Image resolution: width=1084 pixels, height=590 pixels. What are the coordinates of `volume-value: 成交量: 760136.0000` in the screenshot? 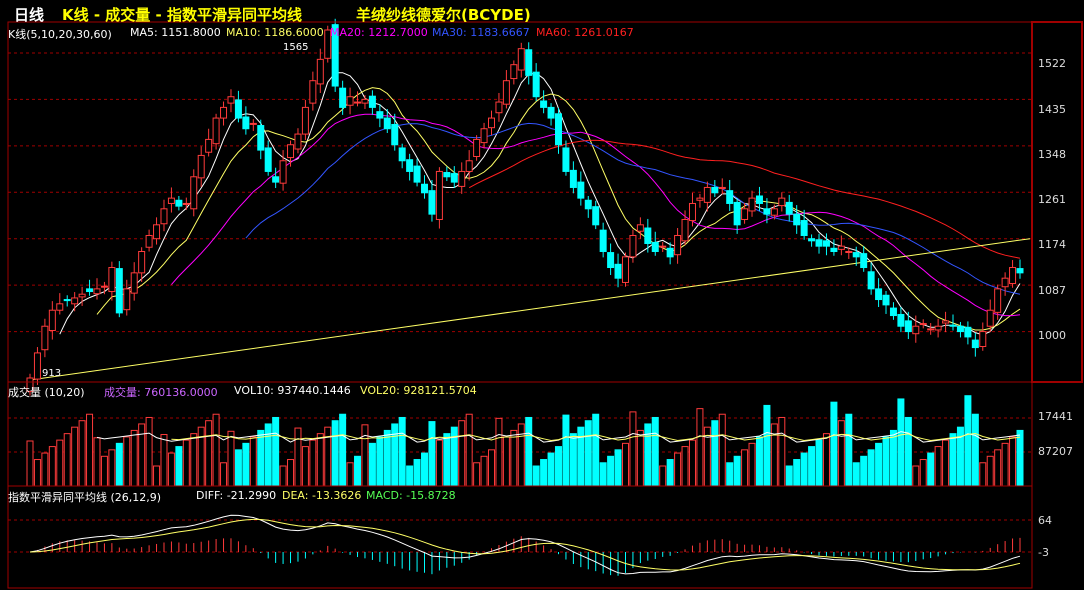 It's located at (161, 392).